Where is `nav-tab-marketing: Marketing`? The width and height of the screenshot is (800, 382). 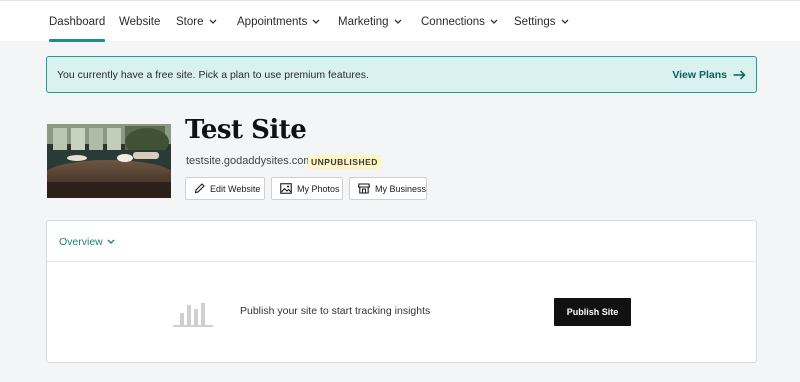 nav-tab-marketing: Marketing is located at coordinates (370, 21).